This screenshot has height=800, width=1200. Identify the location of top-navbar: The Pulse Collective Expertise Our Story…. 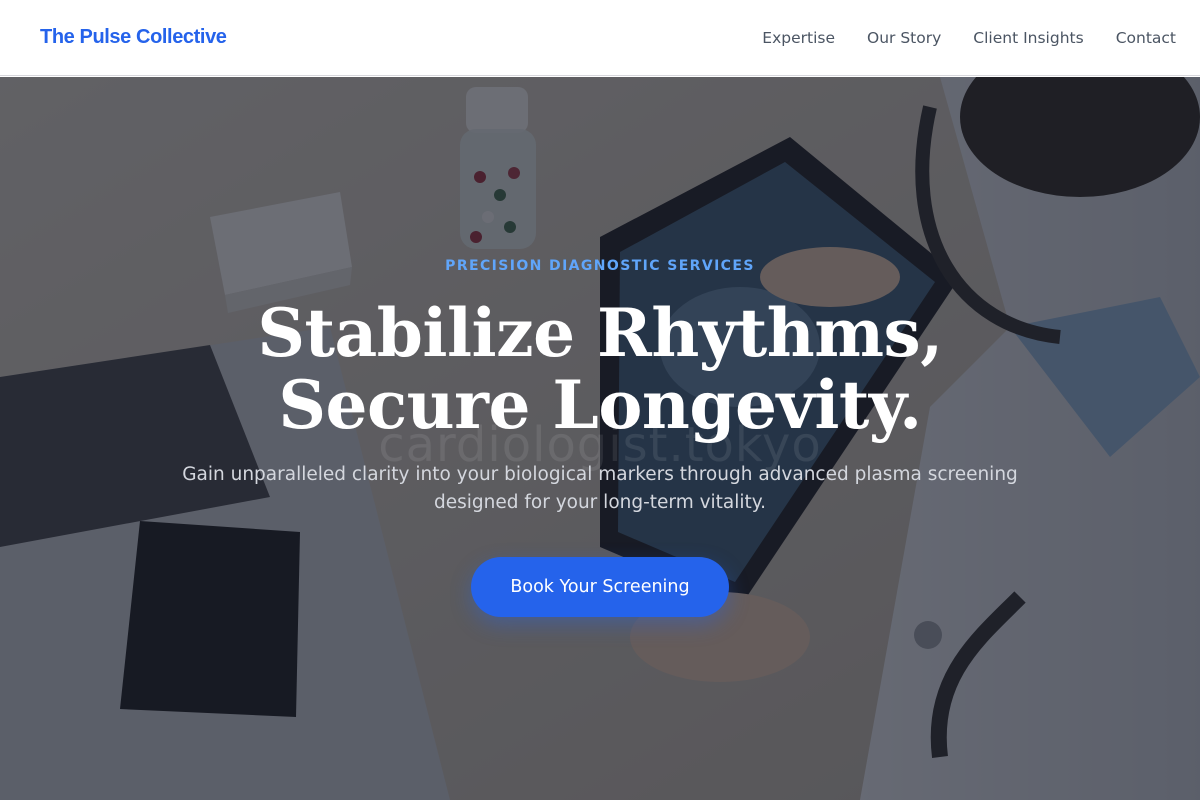
(600, 38).